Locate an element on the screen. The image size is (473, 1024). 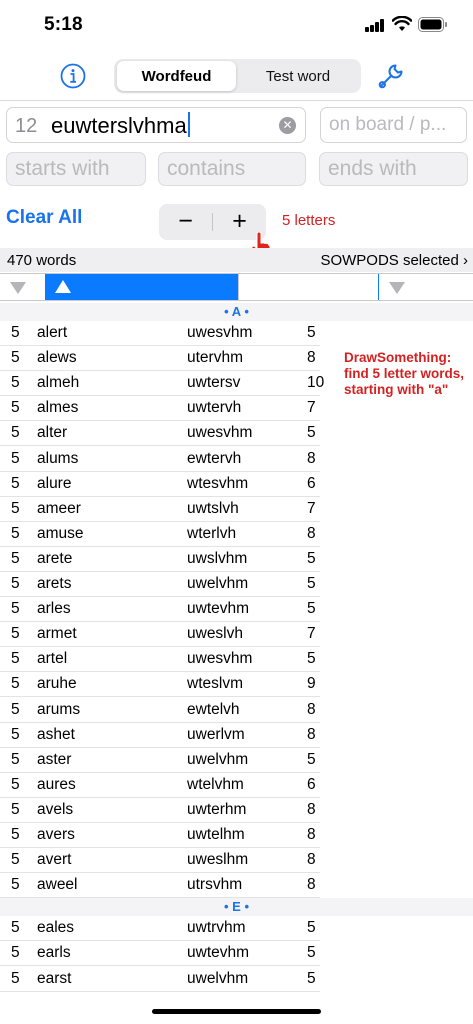
contains-input: contains is located at coordinates (232, 169).